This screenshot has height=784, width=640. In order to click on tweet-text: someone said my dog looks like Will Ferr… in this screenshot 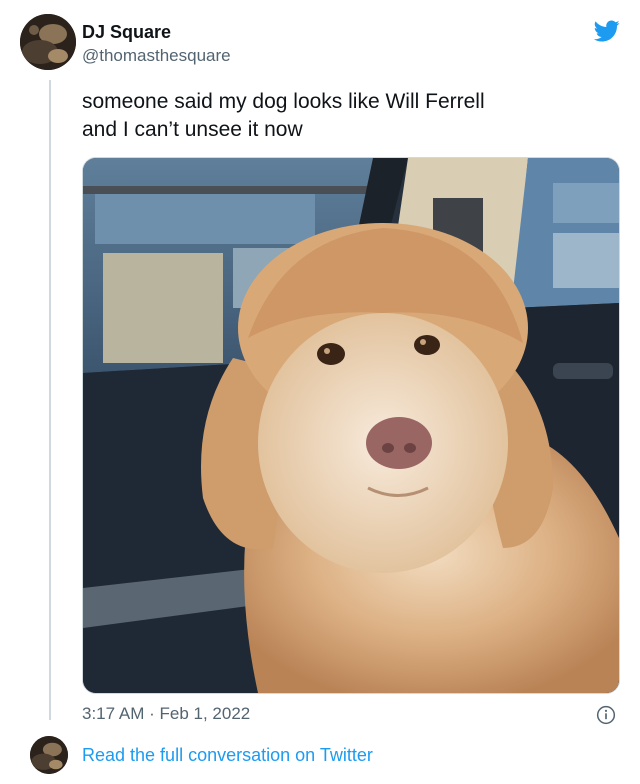, I will do `click(347, 116)`.